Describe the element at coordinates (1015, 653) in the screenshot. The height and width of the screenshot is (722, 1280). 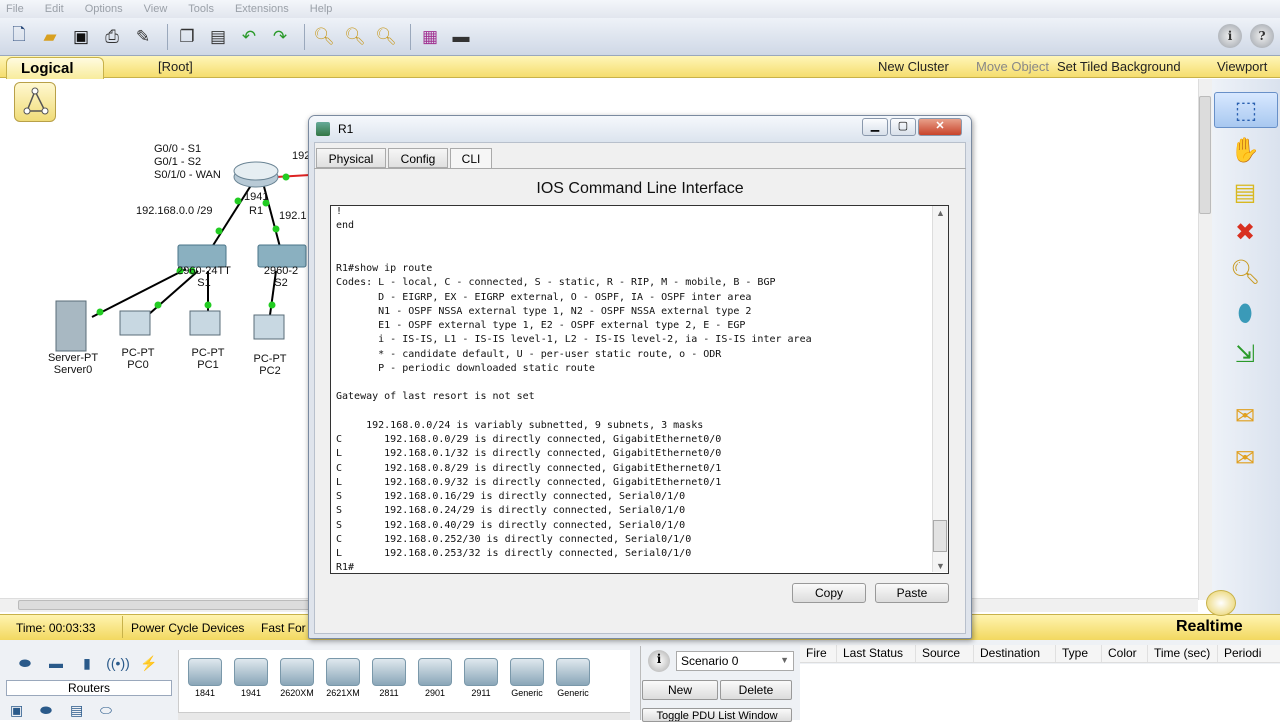
I see `col-destination: Destination` at that location.